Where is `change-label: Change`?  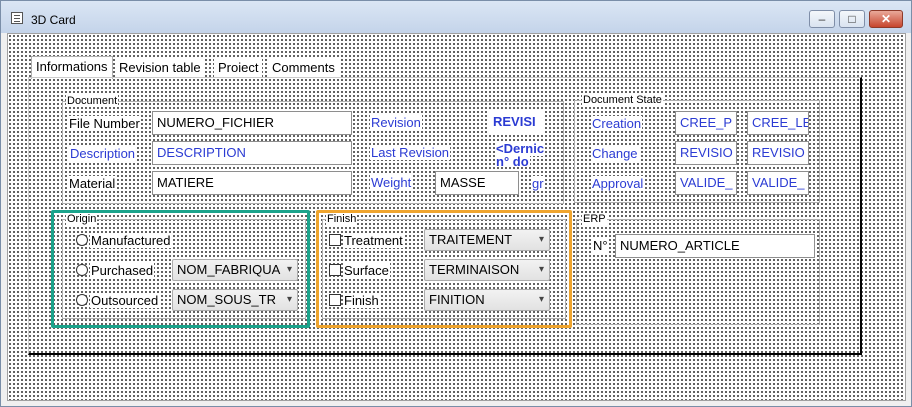 change-label: Change is located at coordinates (615, 153).